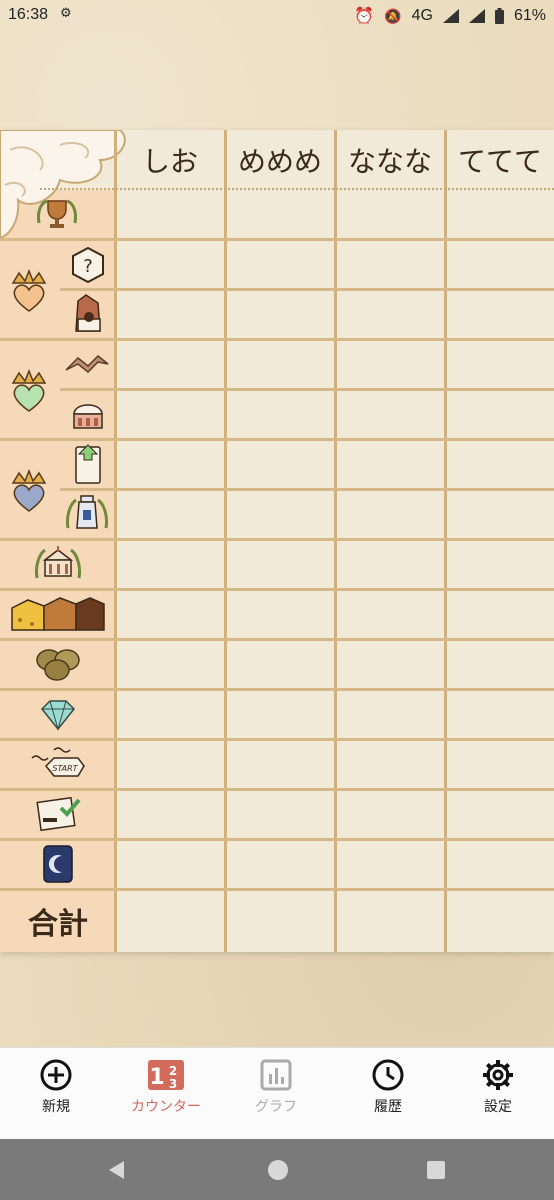 This screenshot has height=1200, width=554. I want to click on cheese-blocks-icon, so click(58, 614).